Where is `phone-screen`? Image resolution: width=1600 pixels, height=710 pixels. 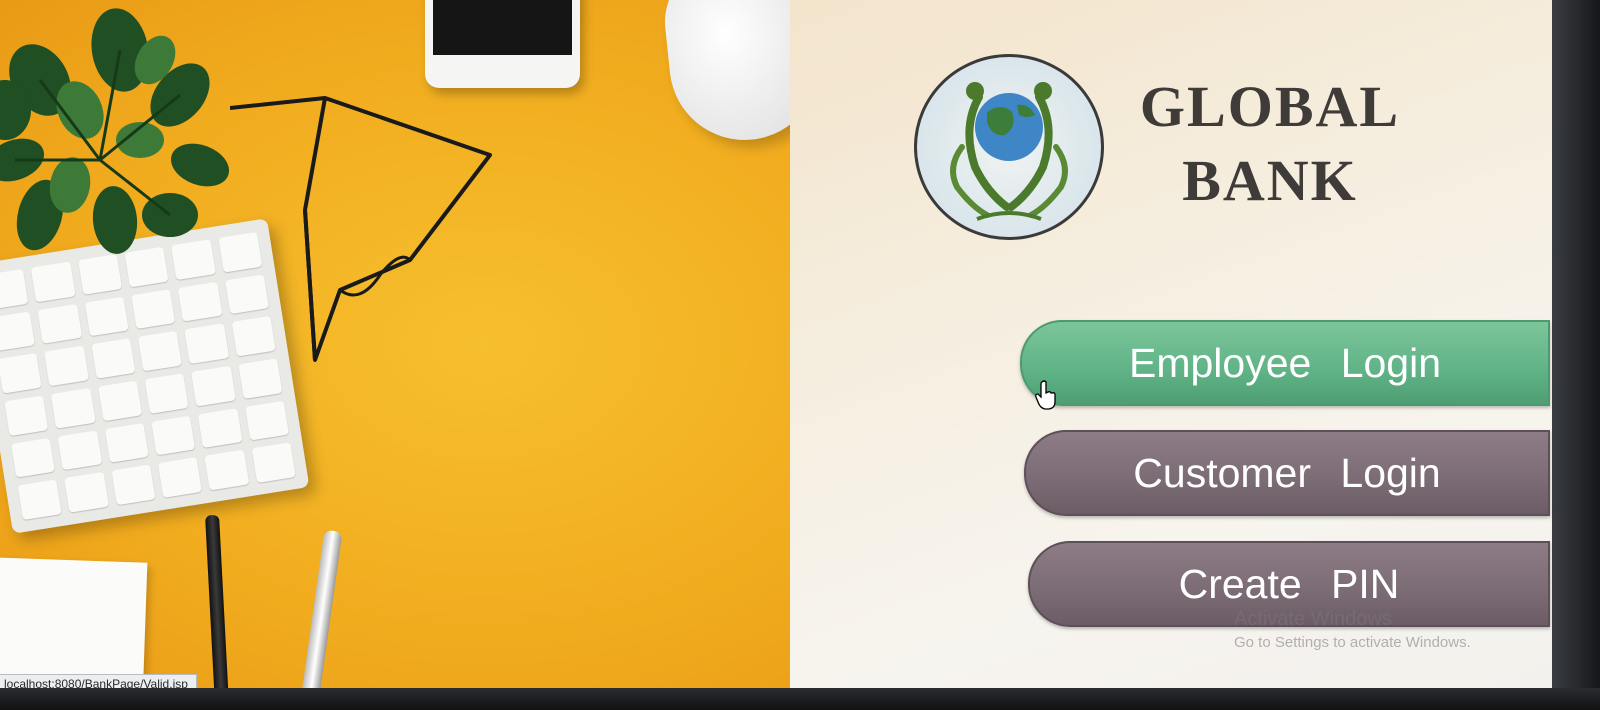 phone-screen is located at coordinates (502, 27).